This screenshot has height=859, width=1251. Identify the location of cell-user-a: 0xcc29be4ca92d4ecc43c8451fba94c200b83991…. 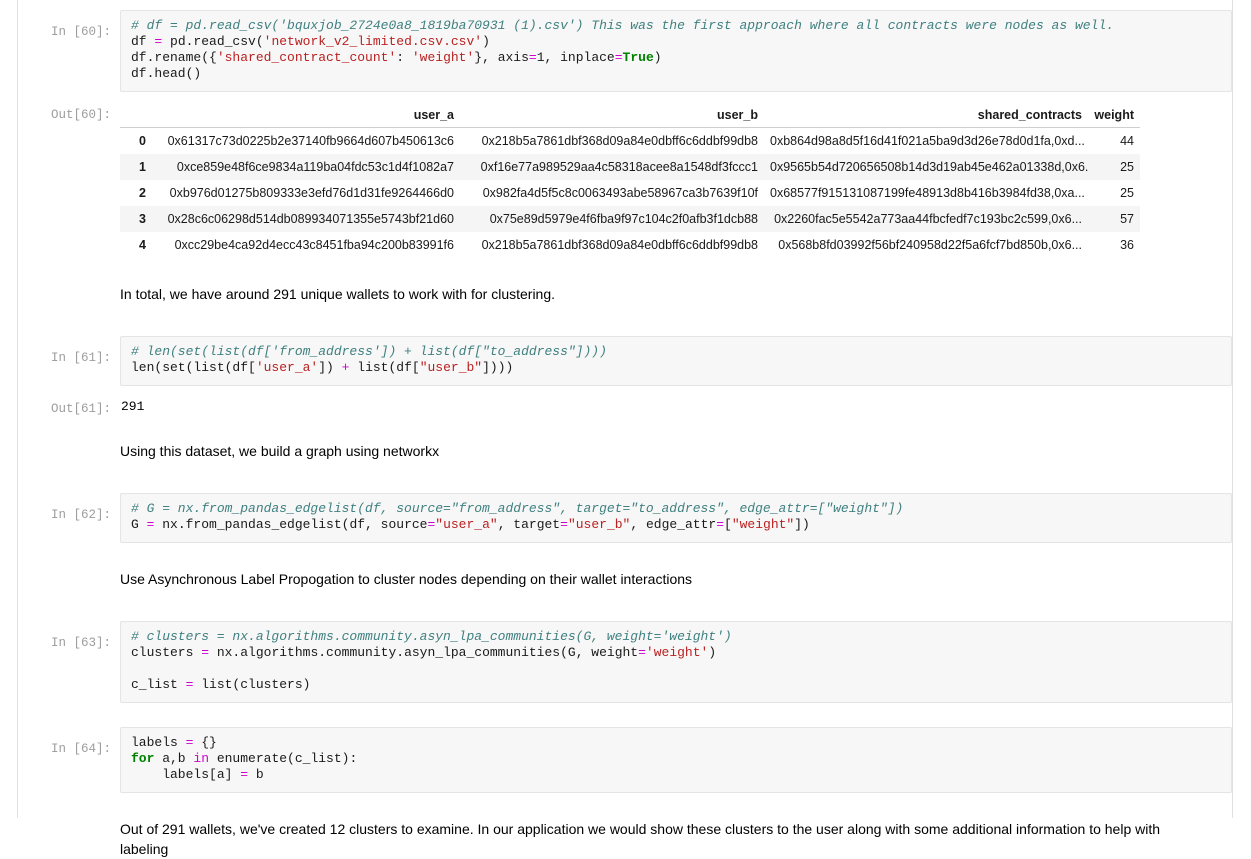
(314, 245).